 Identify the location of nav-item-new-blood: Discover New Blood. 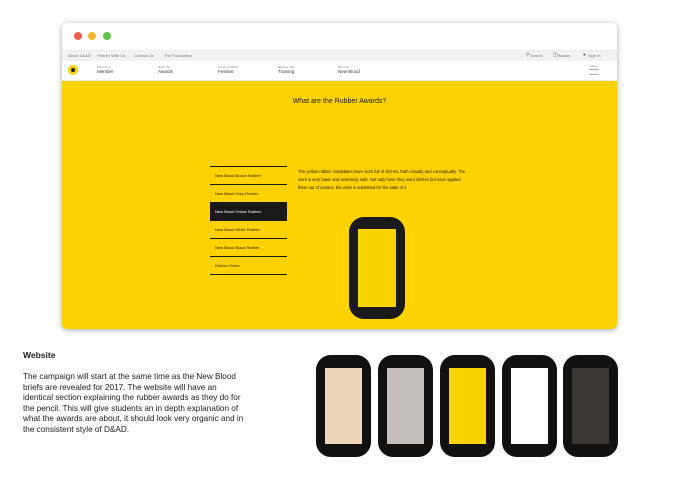
(349, 70).